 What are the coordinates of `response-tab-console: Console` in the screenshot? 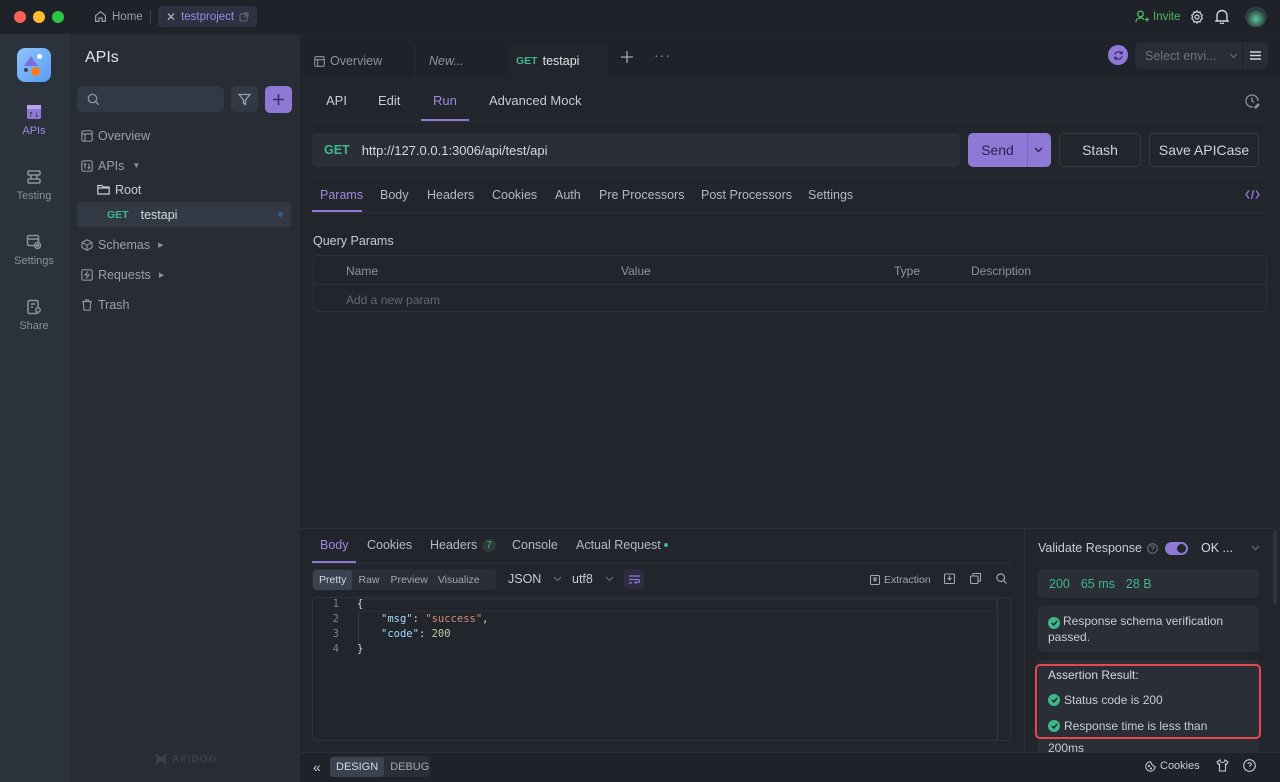 It's located at (535, 545).